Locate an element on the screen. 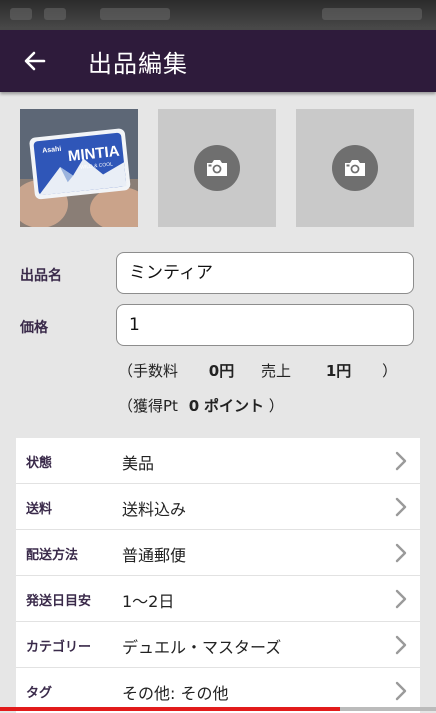 The image size is (436, 713). shipping-method-value: 普通郵便 is located at coordinates (154, 555).